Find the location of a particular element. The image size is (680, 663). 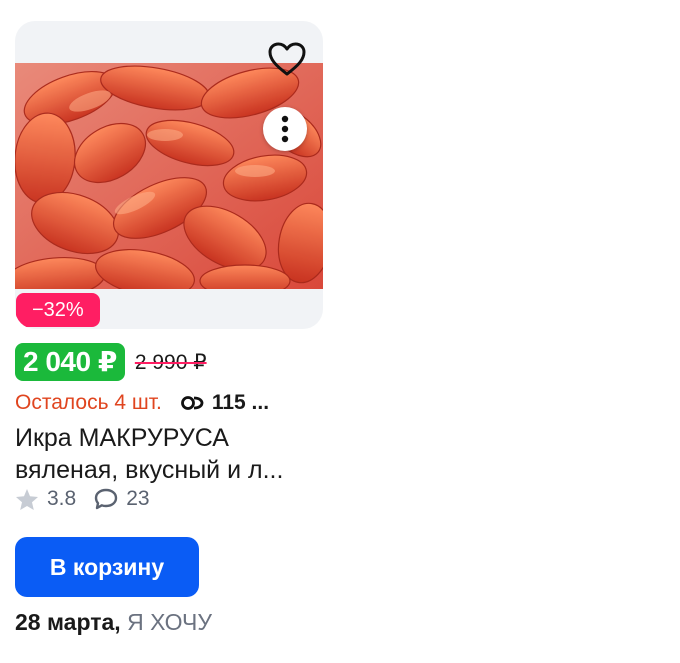

more-vertical-icon is located at coordinates (285, 129).